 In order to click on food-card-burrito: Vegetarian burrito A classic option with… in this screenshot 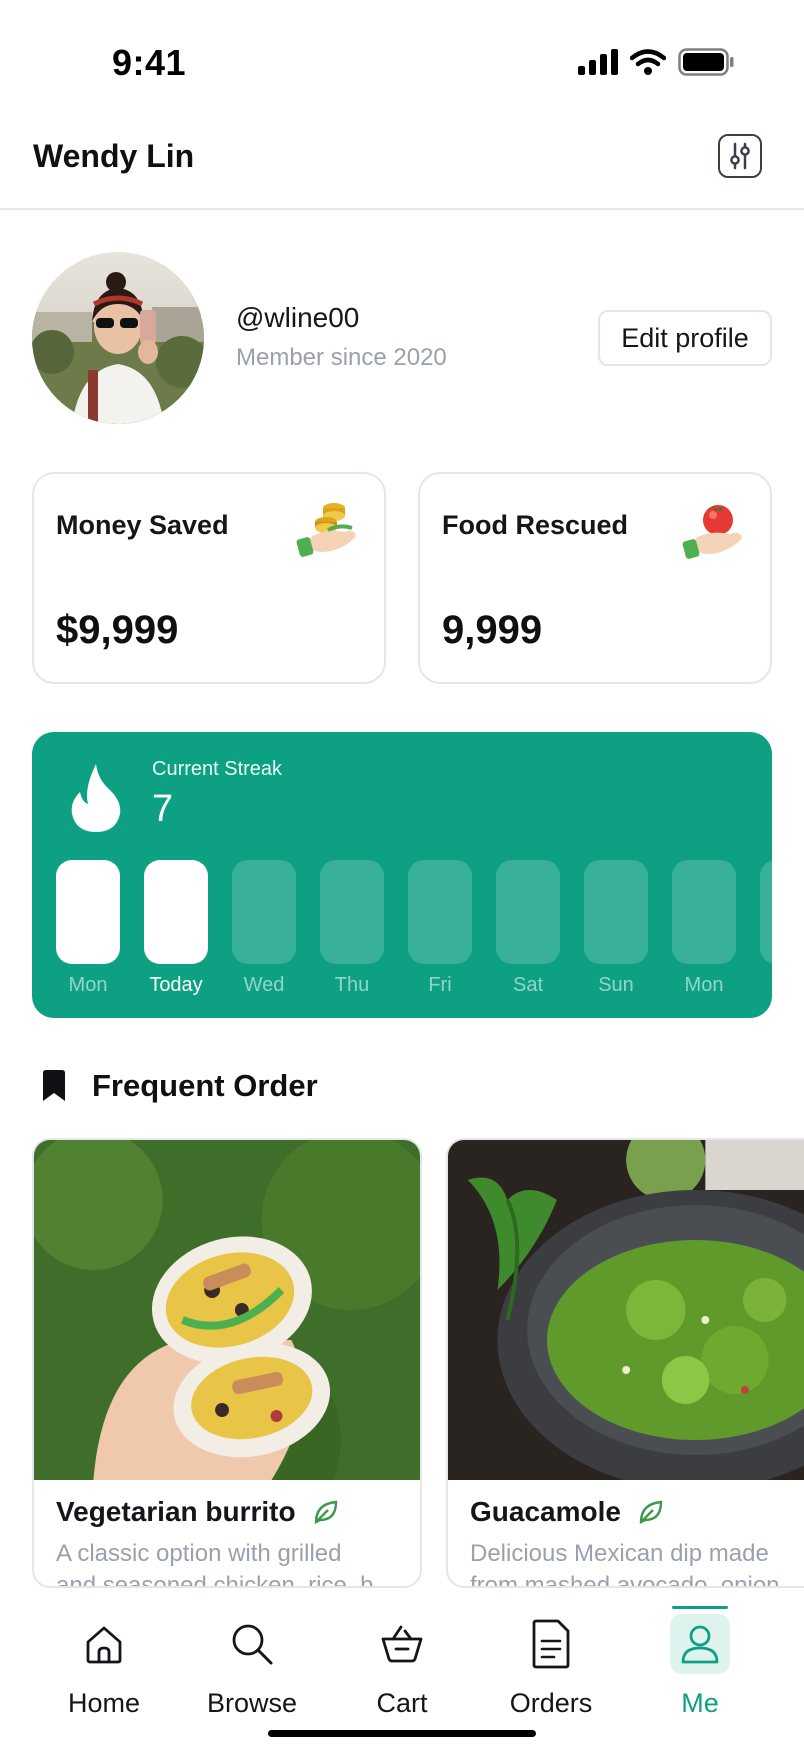, I will do `click(227, 1363)`.